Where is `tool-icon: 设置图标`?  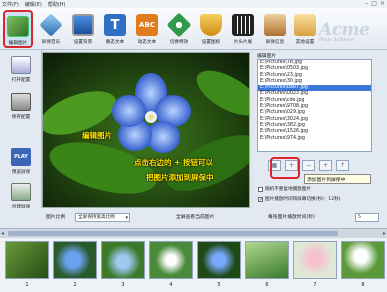 tool-icon: 设置图标 is located at coordinates (211, 29).